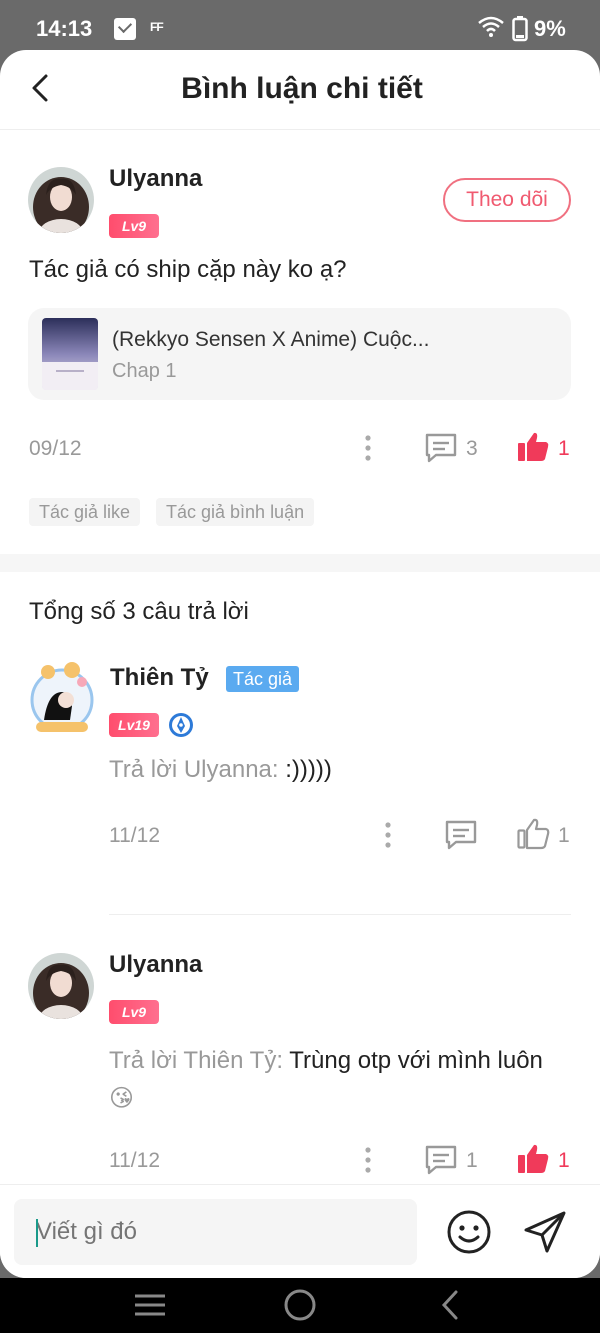  Describe the element at coordinates (181, 725) in the screenshot. I see `pen-medal-icon` at that location.